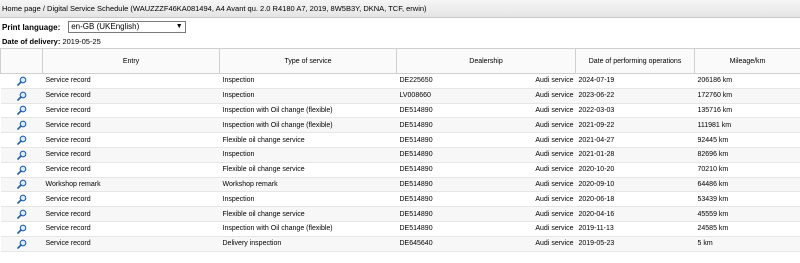 The image size is (800, 263). I want to click on row-mileage: 45559 km, so click(747, 214).